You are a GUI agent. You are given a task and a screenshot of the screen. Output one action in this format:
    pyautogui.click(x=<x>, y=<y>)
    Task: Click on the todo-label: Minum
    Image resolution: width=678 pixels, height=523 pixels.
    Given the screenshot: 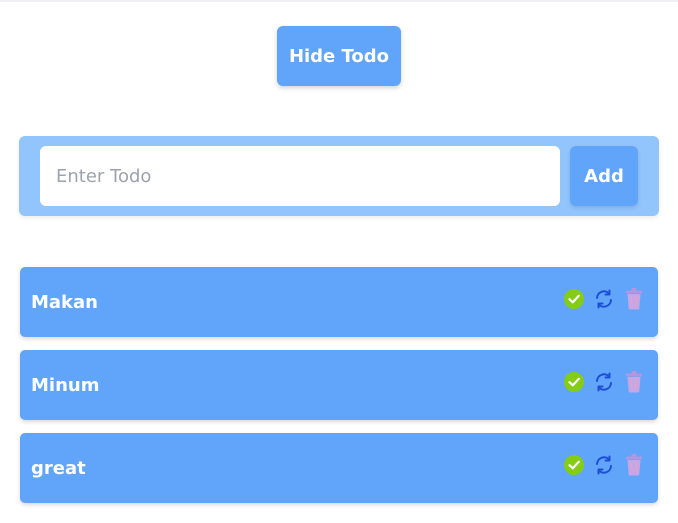 What is the action you would take?
    pyautogui.click(x=65, y=385)
    